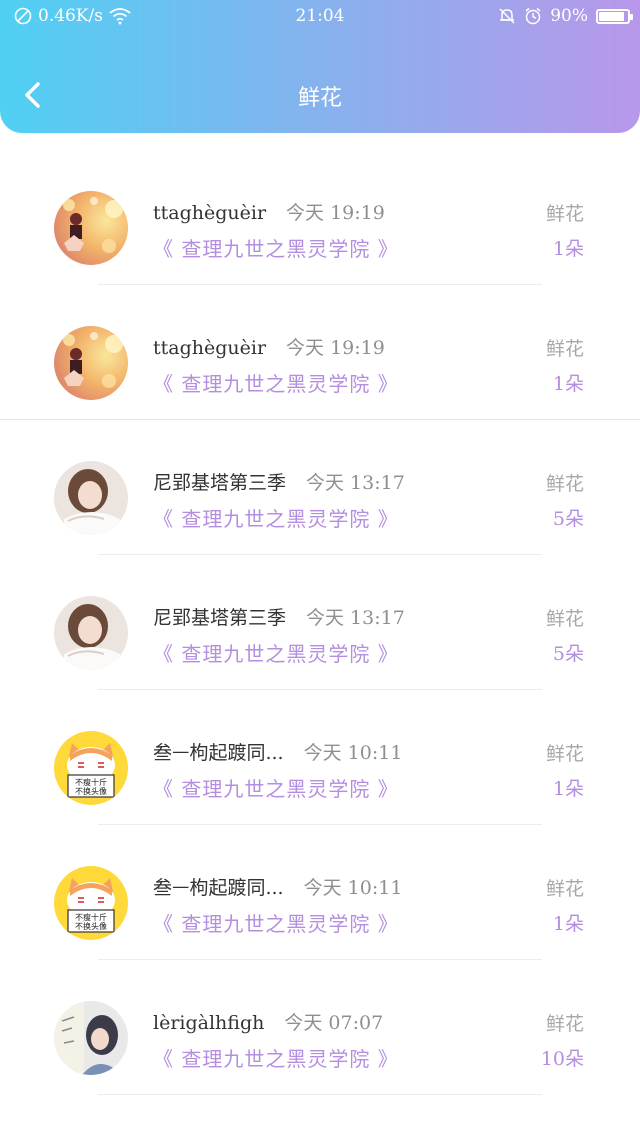  What do you see at coordinates (320, 66) in the screenshot?
I see `header-bar: 0.46K/s 21:04 90% 鲜花` at bounding box center [320, 66].